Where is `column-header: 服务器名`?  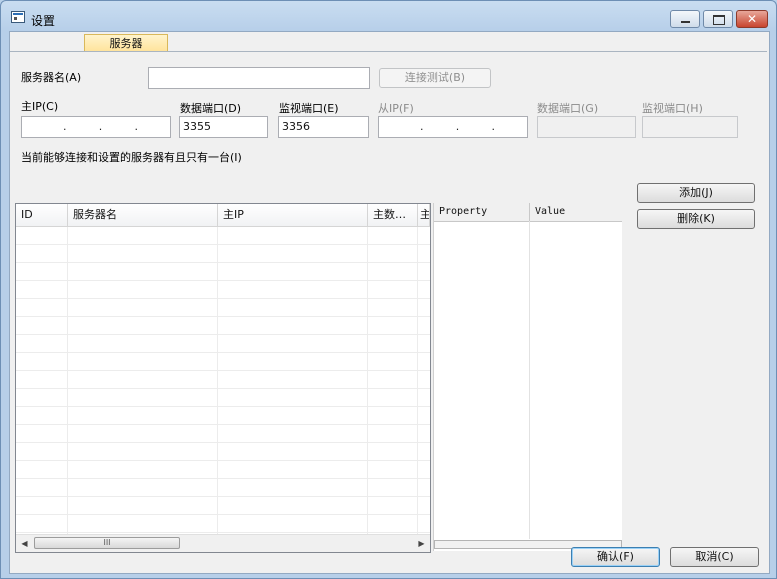 column-header: 服务器名 is located at coordinates (143, 215).